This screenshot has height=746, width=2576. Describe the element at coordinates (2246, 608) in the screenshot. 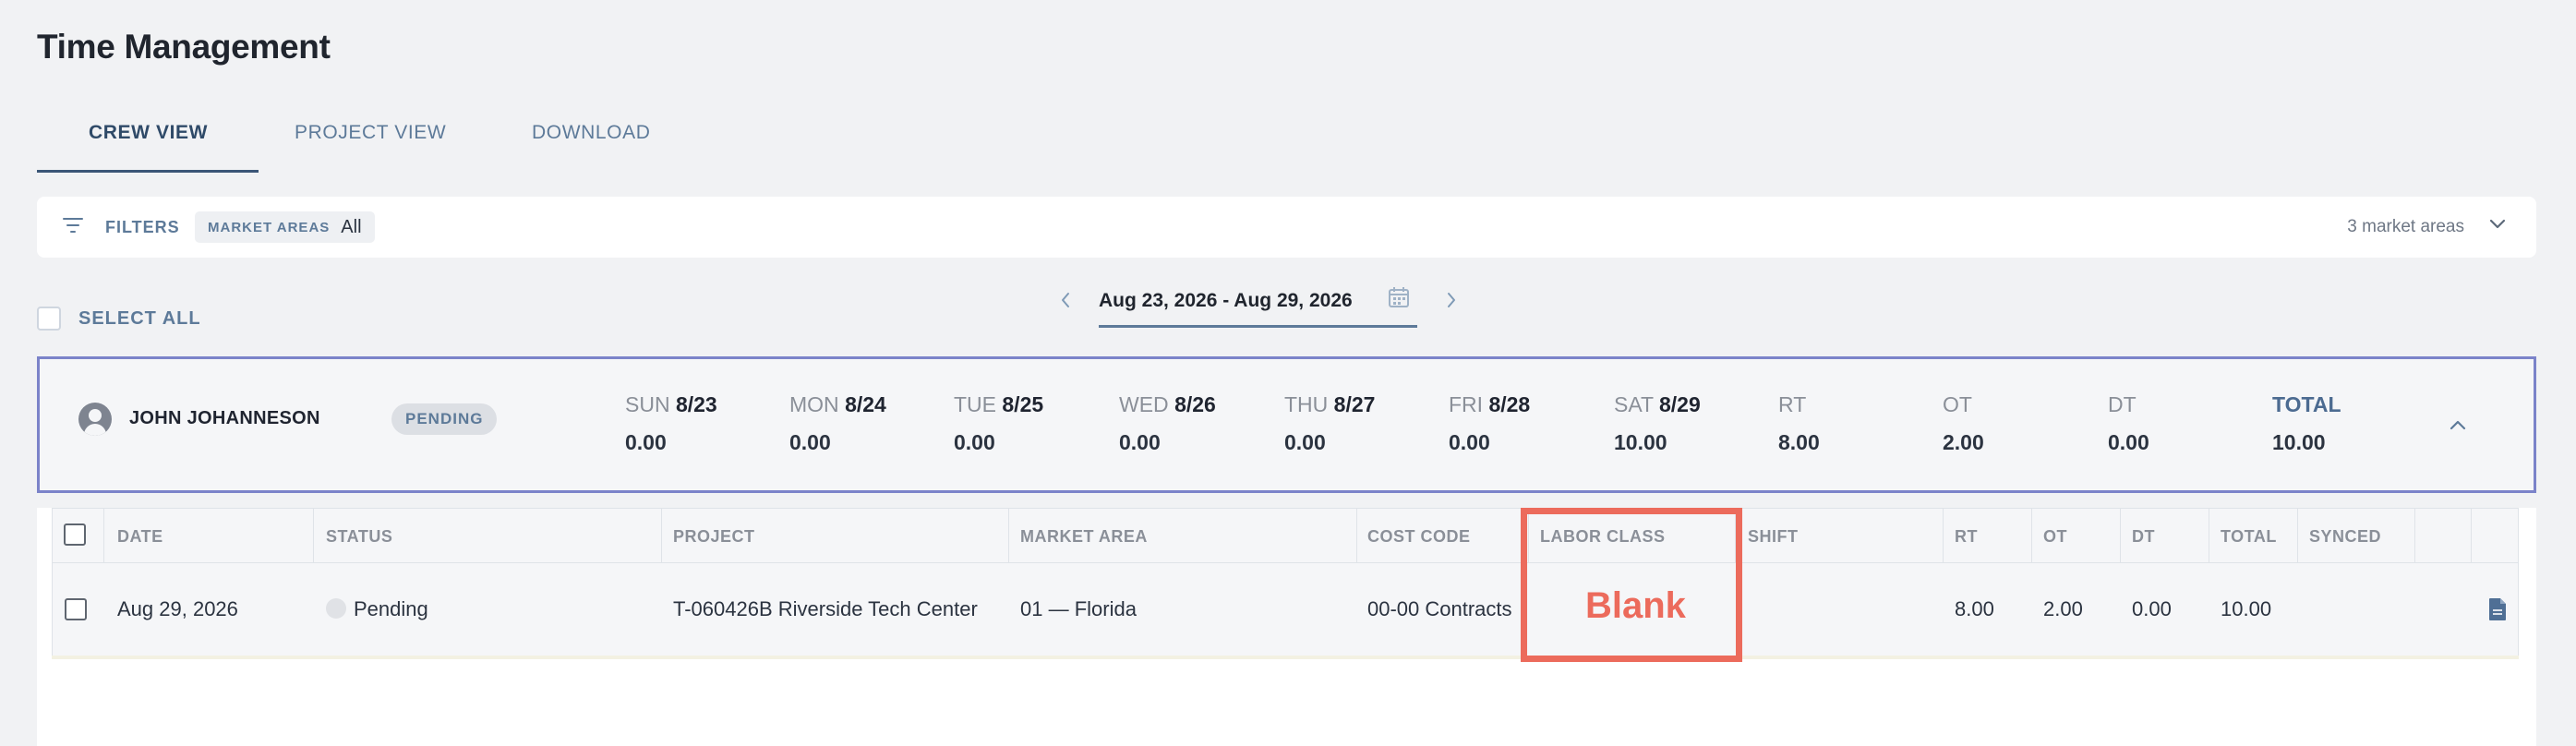

I see `cell-total: 10.00` at that location.